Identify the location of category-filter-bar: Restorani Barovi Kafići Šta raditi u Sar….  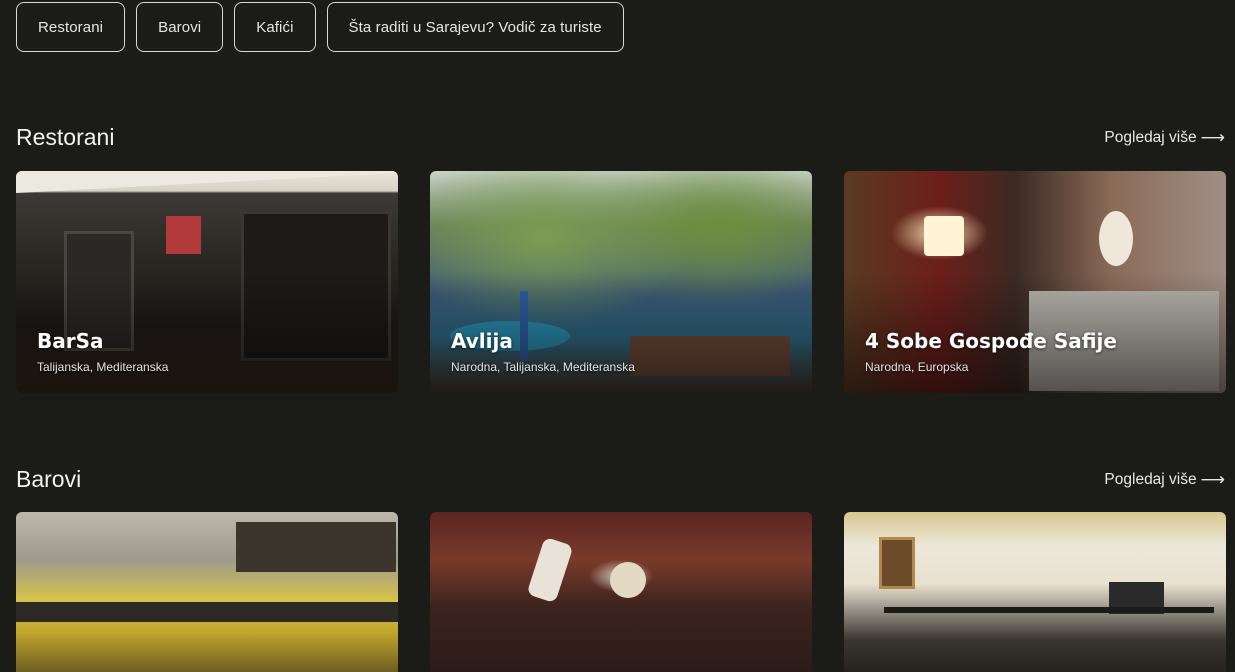
(320, 27).